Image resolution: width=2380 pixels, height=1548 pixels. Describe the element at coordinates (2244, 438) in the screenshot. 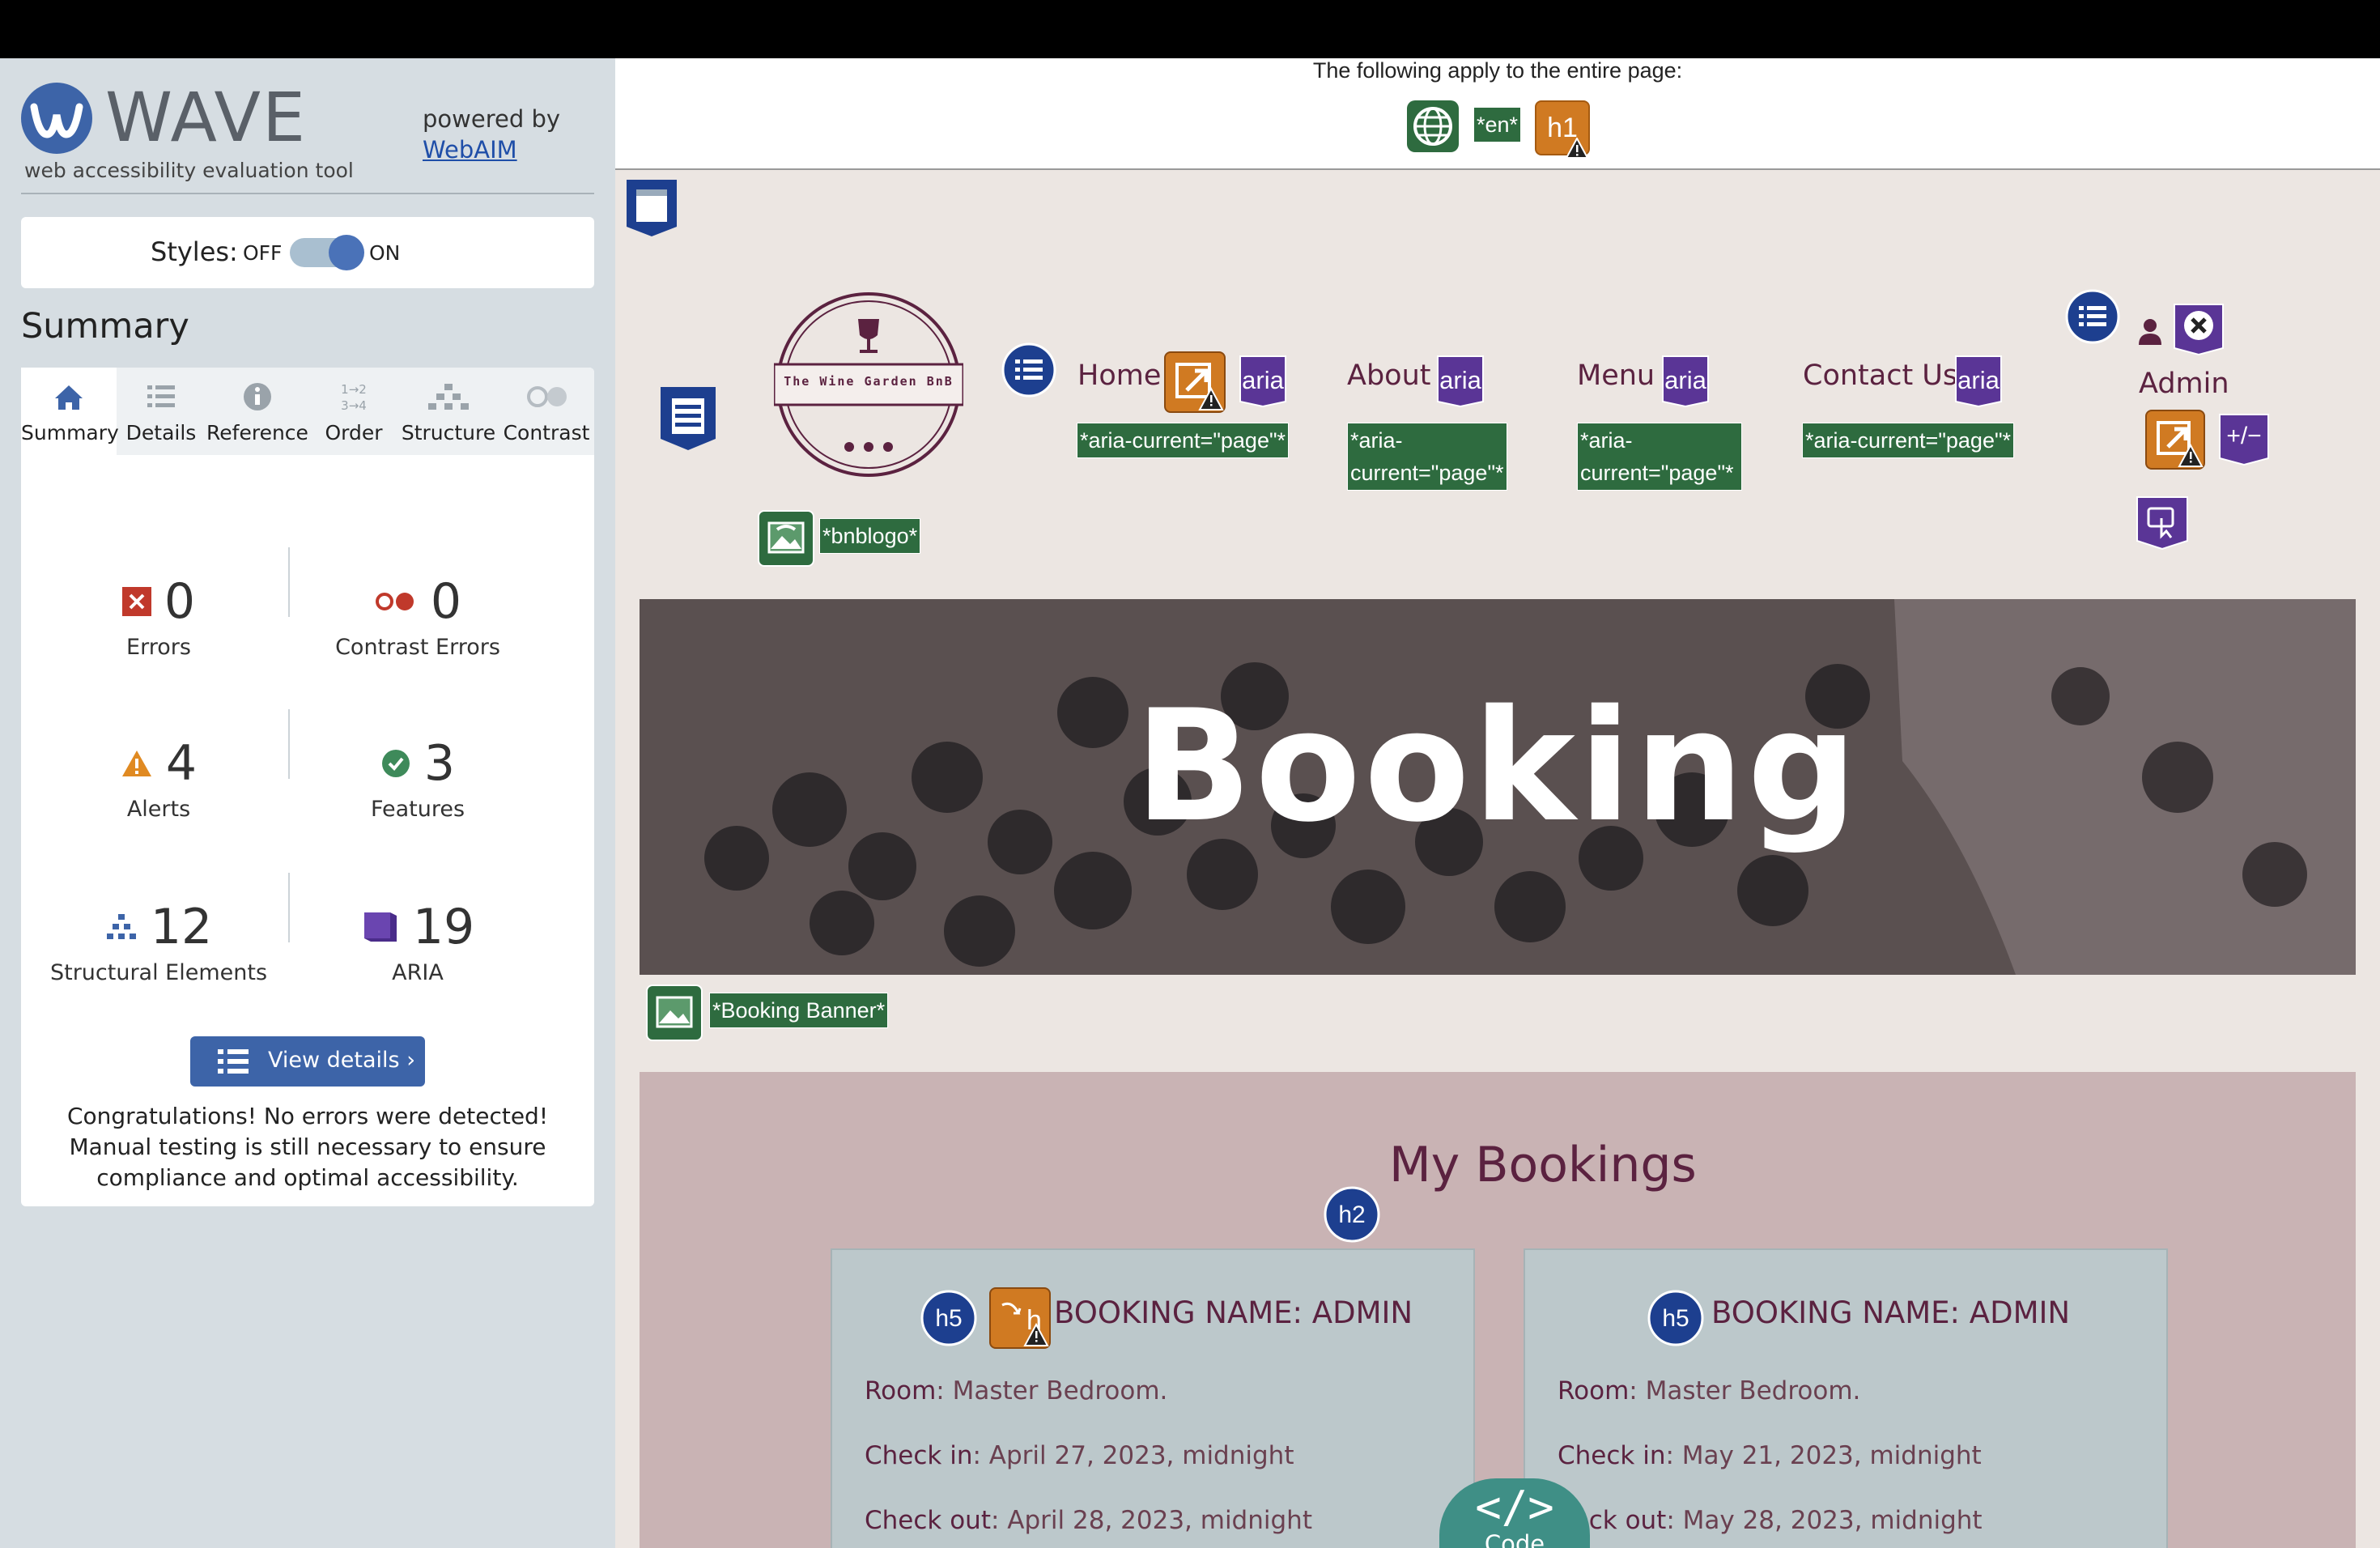

I see `aria-expanded-icon: +/−` at that location.